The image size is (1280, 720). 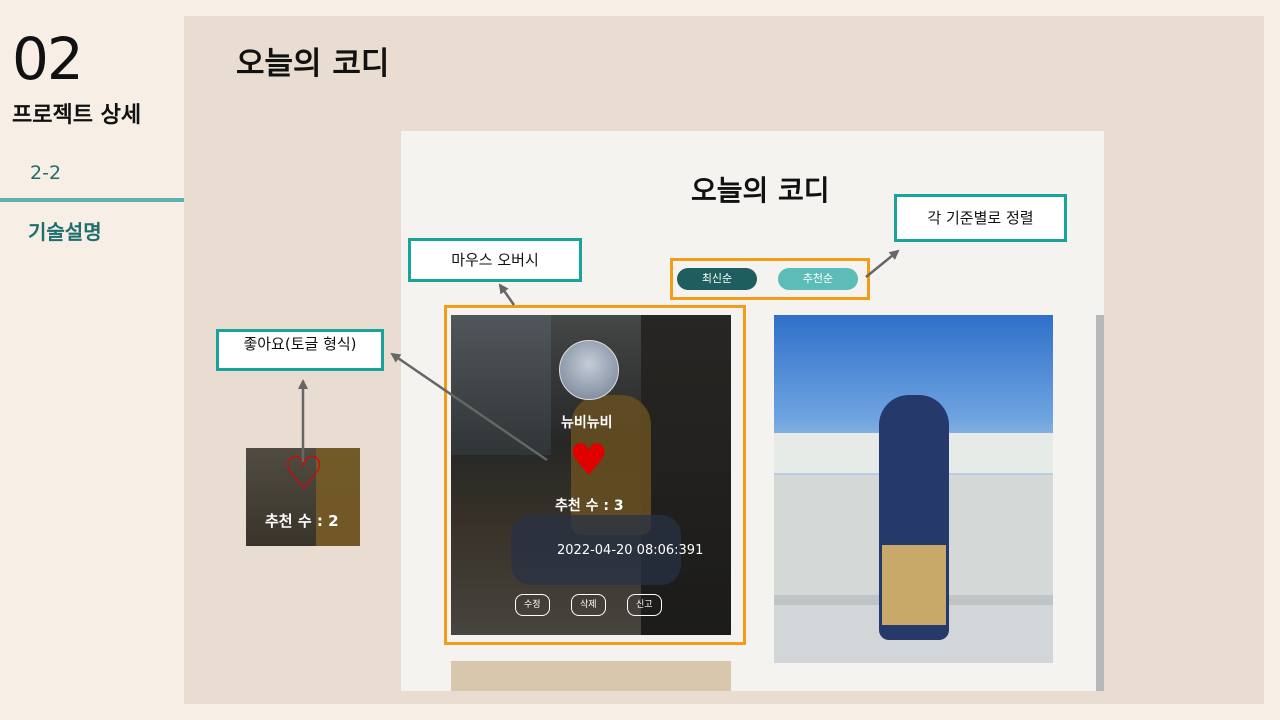 I want to click on callout-arrows, so click(x=599, y=355).